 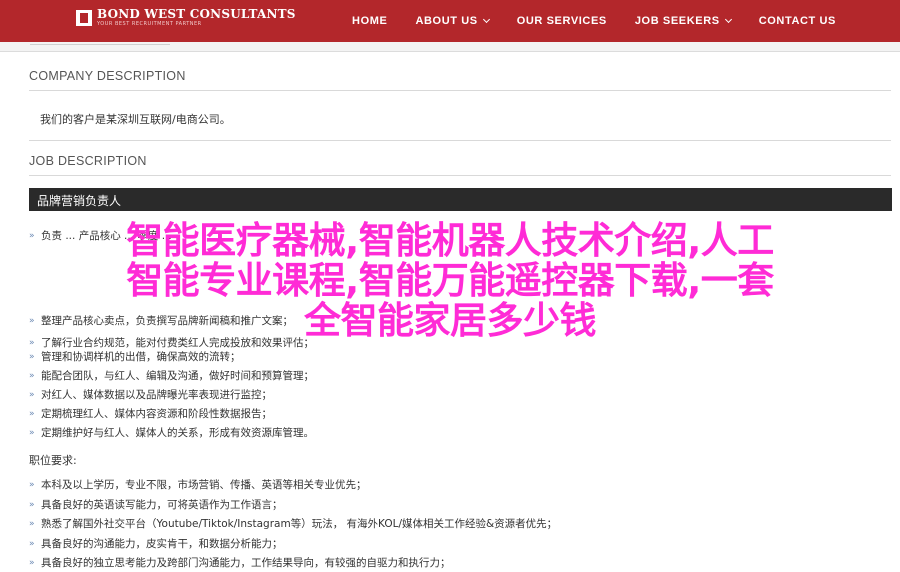 What do you see at coordinates (460, 199) in the screenshot?
I see `job-title-bar: 品牌营销负责人` at bounding box center [460, 199].